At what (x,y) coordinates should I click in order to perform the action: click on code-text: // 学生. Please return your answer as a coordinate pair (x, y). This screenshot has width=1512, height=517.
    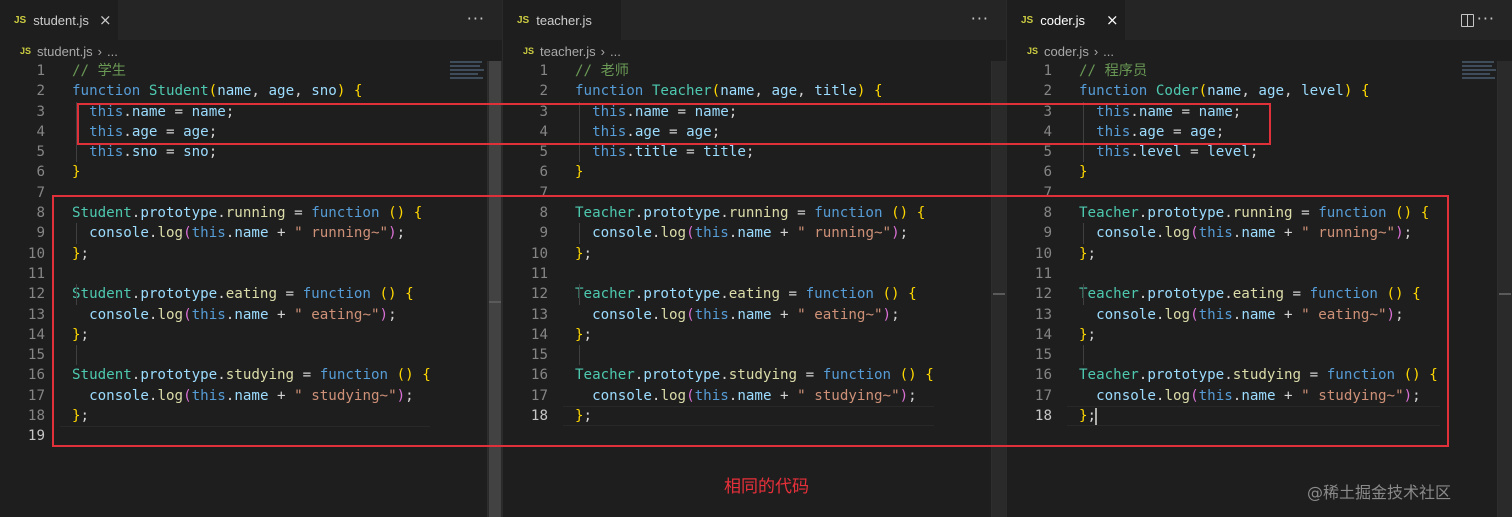
    Looking at the image, I should click on (99, 71).